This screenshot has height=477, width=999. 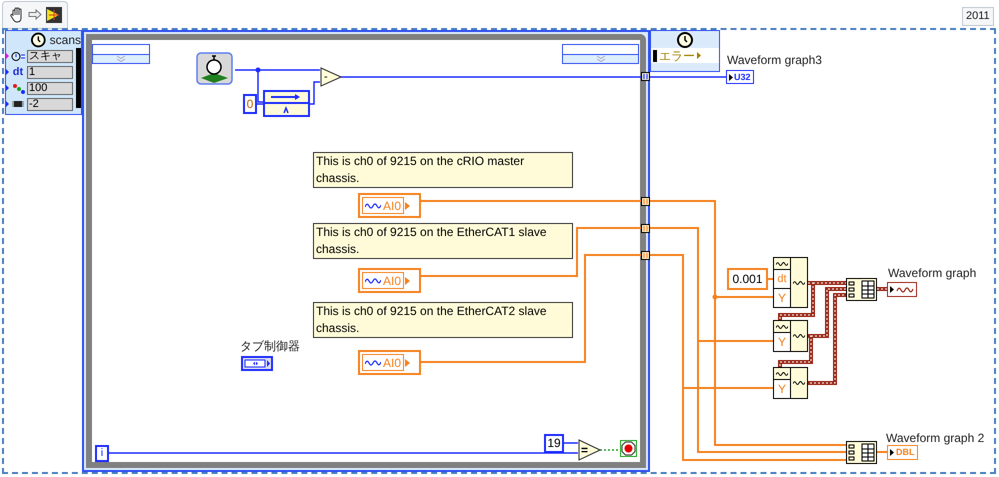 What do you see at coordinates (18, 104) in the screenshot?
I see `chip-icon` at bounding box center [18, 104].